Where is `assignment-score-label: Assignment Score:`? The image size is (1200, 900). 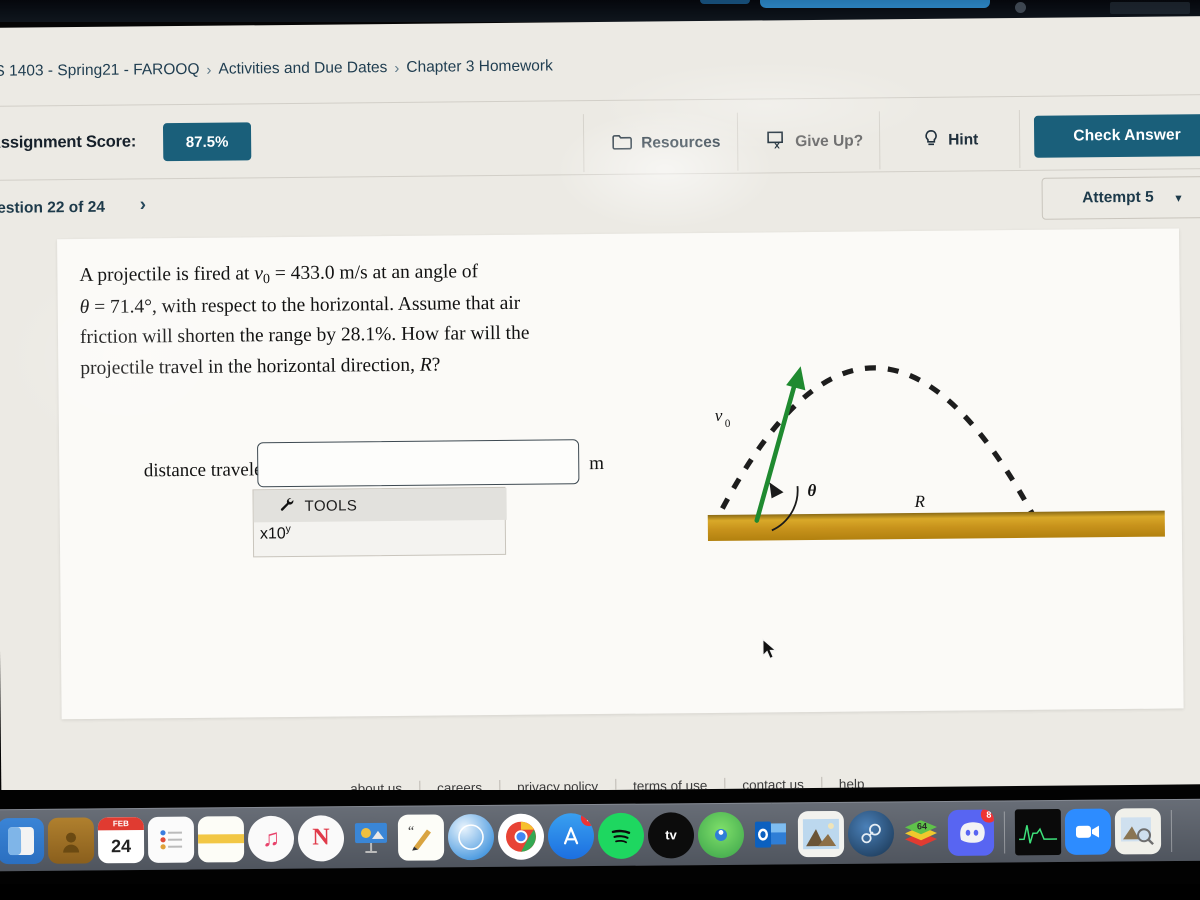
assignment-score-label: Assignment Score: is located at coordinates (68, 142).